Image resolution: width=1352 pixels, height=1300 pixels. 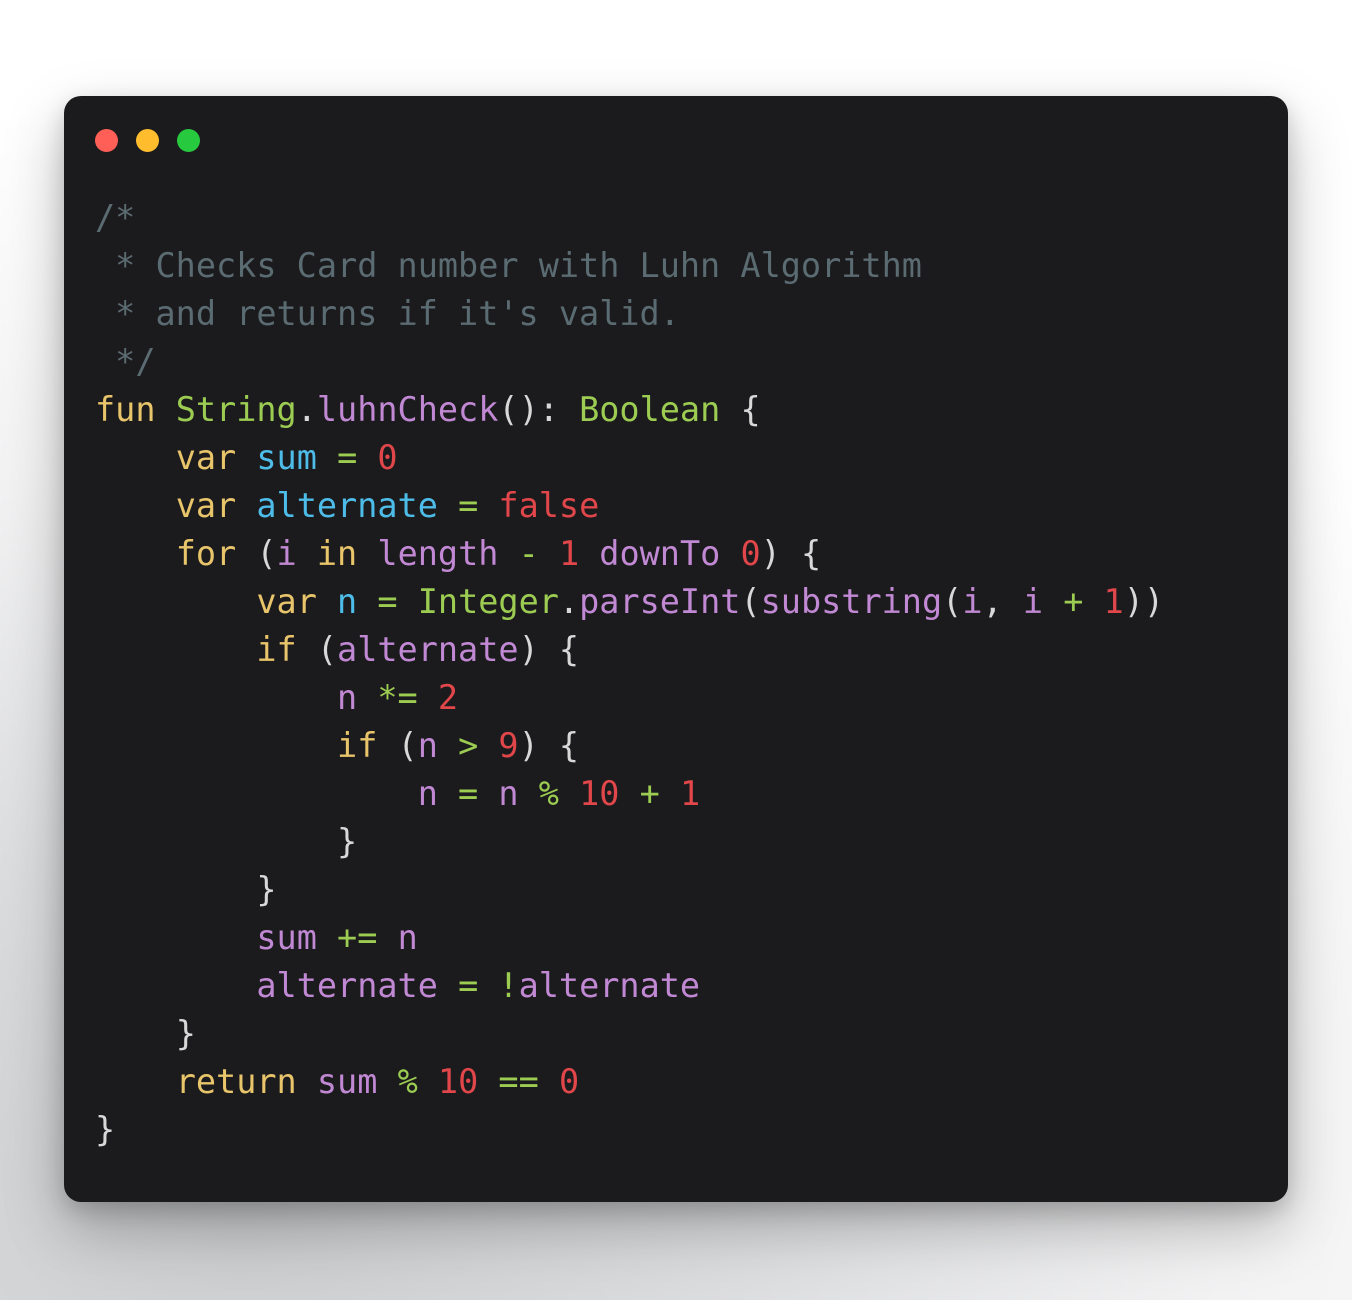 What do you see at coordinates (468, 745) in the screenshot?
I see `code-token-op: >` at bounding box center [468, 745].